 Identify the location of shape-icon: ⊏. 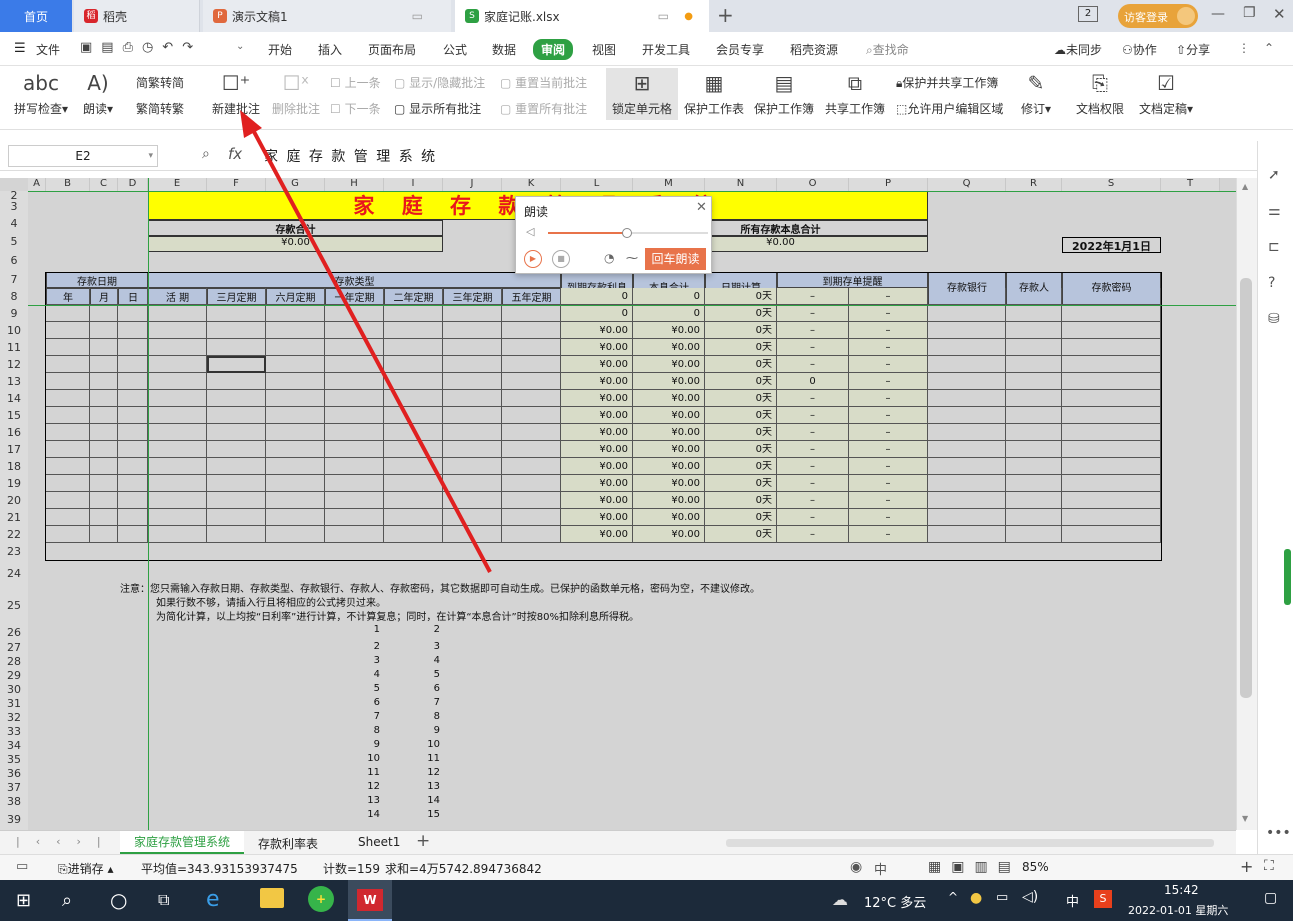
(1274, 247).